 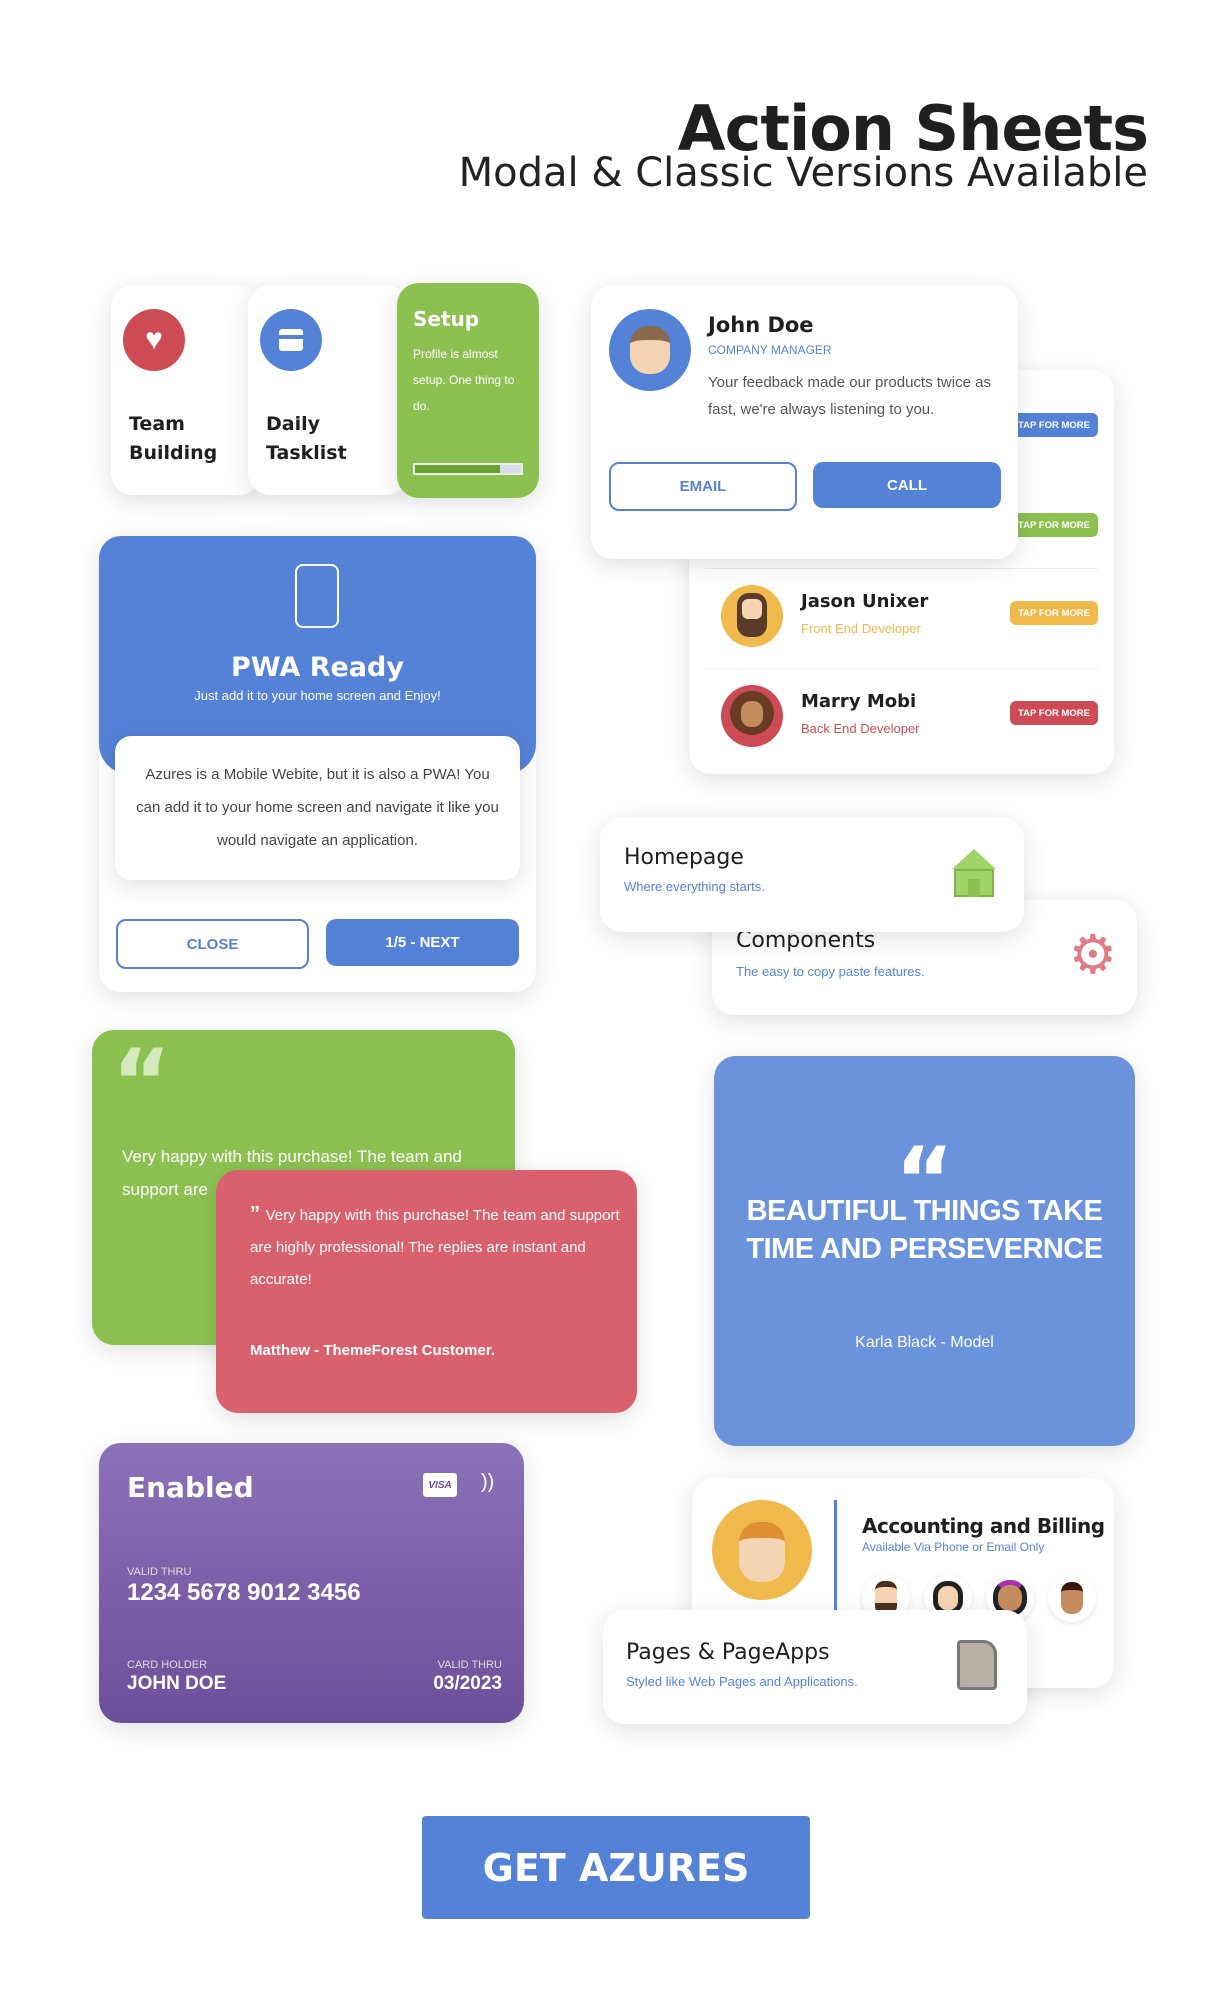 What do you see at coordinates (703, 486) in the screenshot?
I see `email-button: EMAIL` at bounding box center [703, 486].